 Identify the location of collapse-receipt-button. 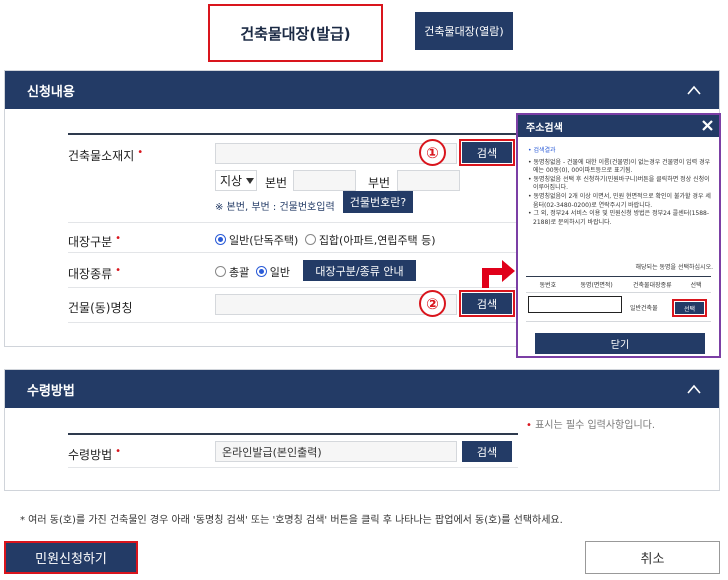
(694, 389).